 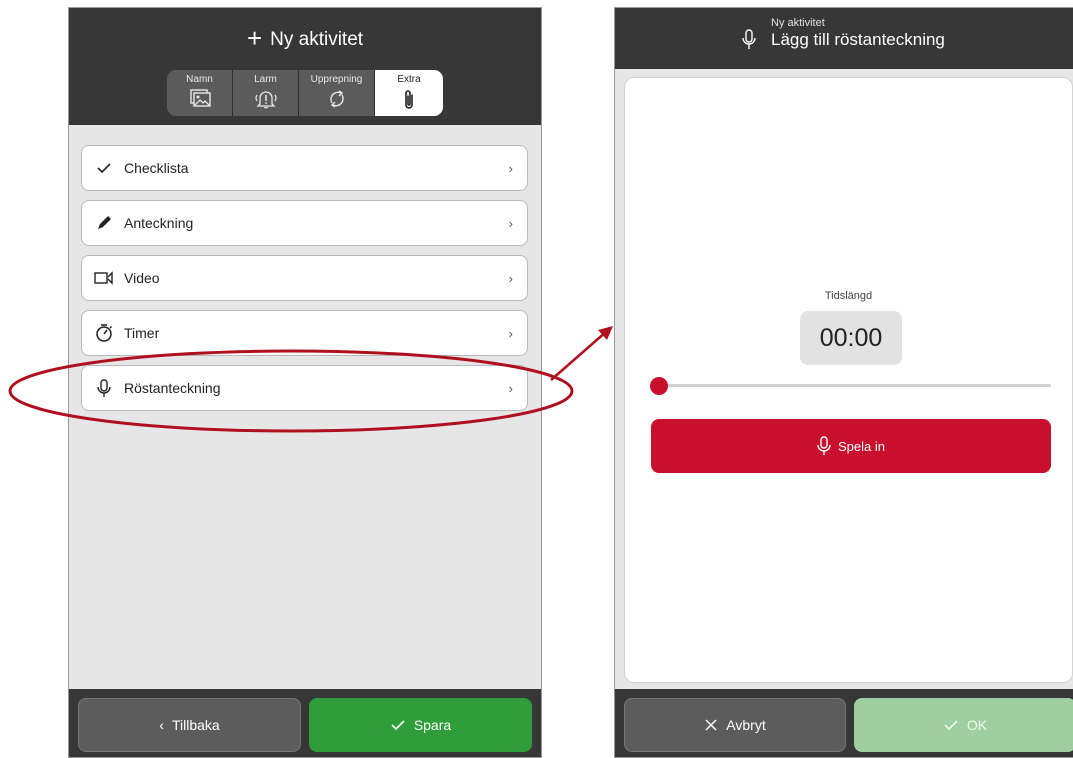 I want to click on page-title: + Ny aktivitet, so click(x=305, y=38).